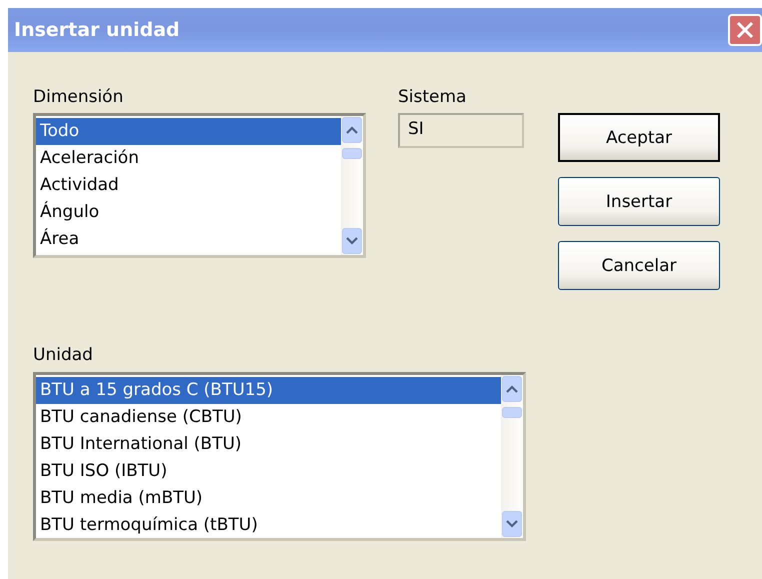 This screenshot has height=579, width=762. What do you see at coordinates (268, 525) in the screenshot?
I see `list-item: BTU termoquímica (tBTU)` at bounding box center [268, 525].